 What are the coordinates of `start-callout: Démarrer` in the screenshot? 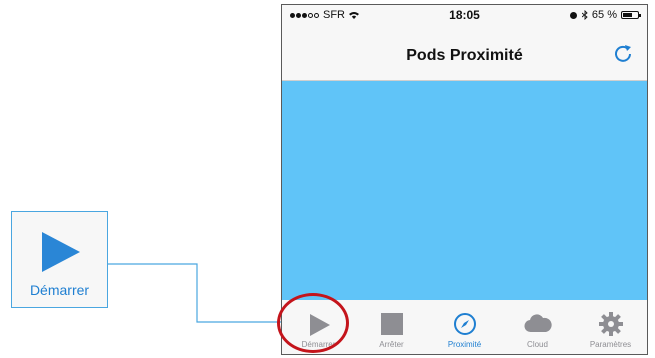 It's located at (59, 259).